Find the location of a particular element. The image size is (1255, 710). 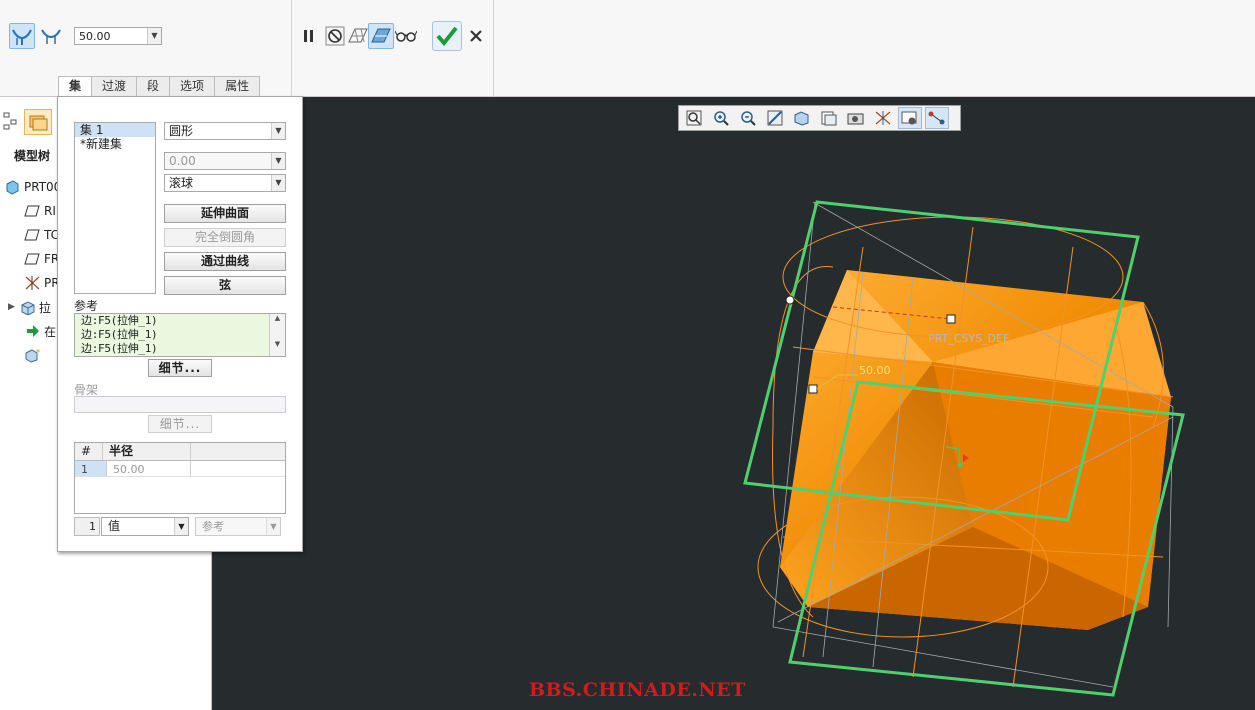

tree-item-extrude: ▶ 拉 is located at coordinates (29, 307).